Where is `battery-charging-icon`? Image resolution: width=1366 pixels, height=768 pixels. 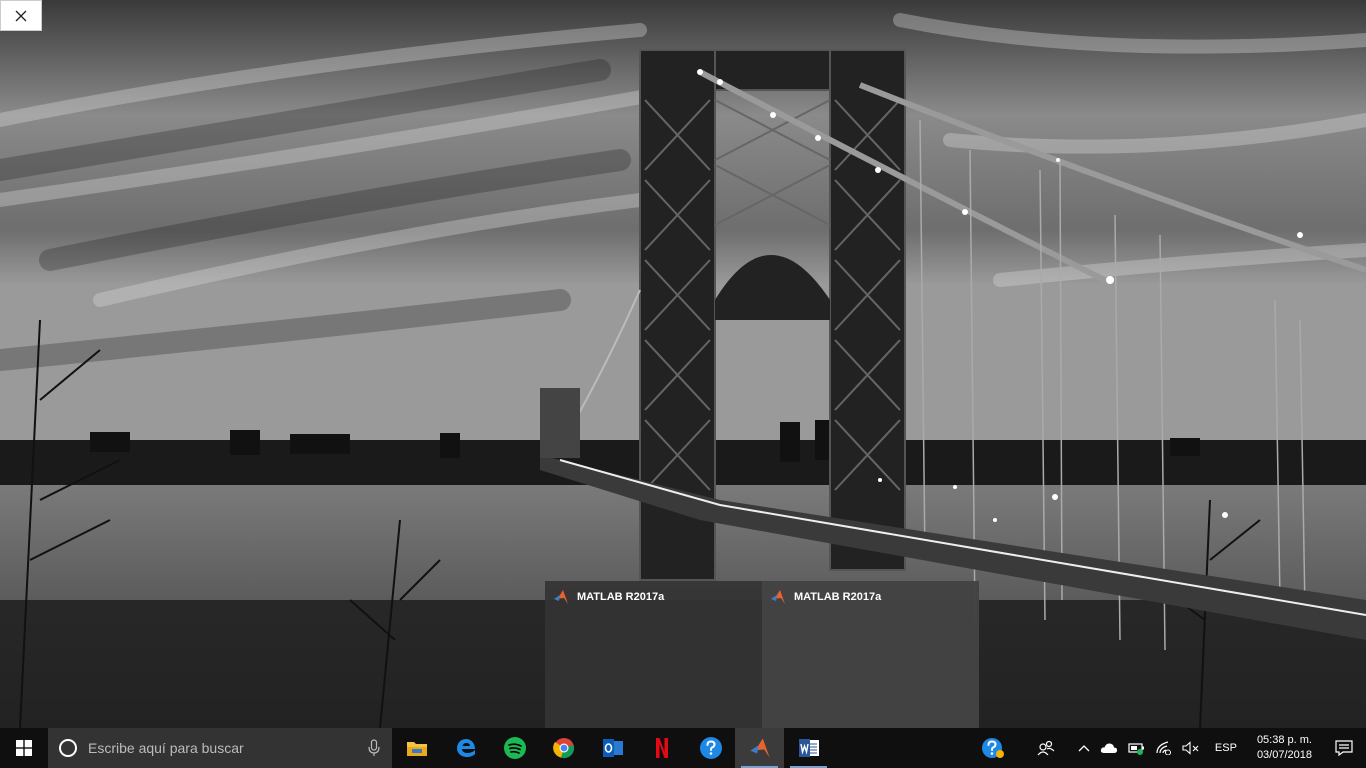
battery-charging-icon is located at coordinates (1136, 749).